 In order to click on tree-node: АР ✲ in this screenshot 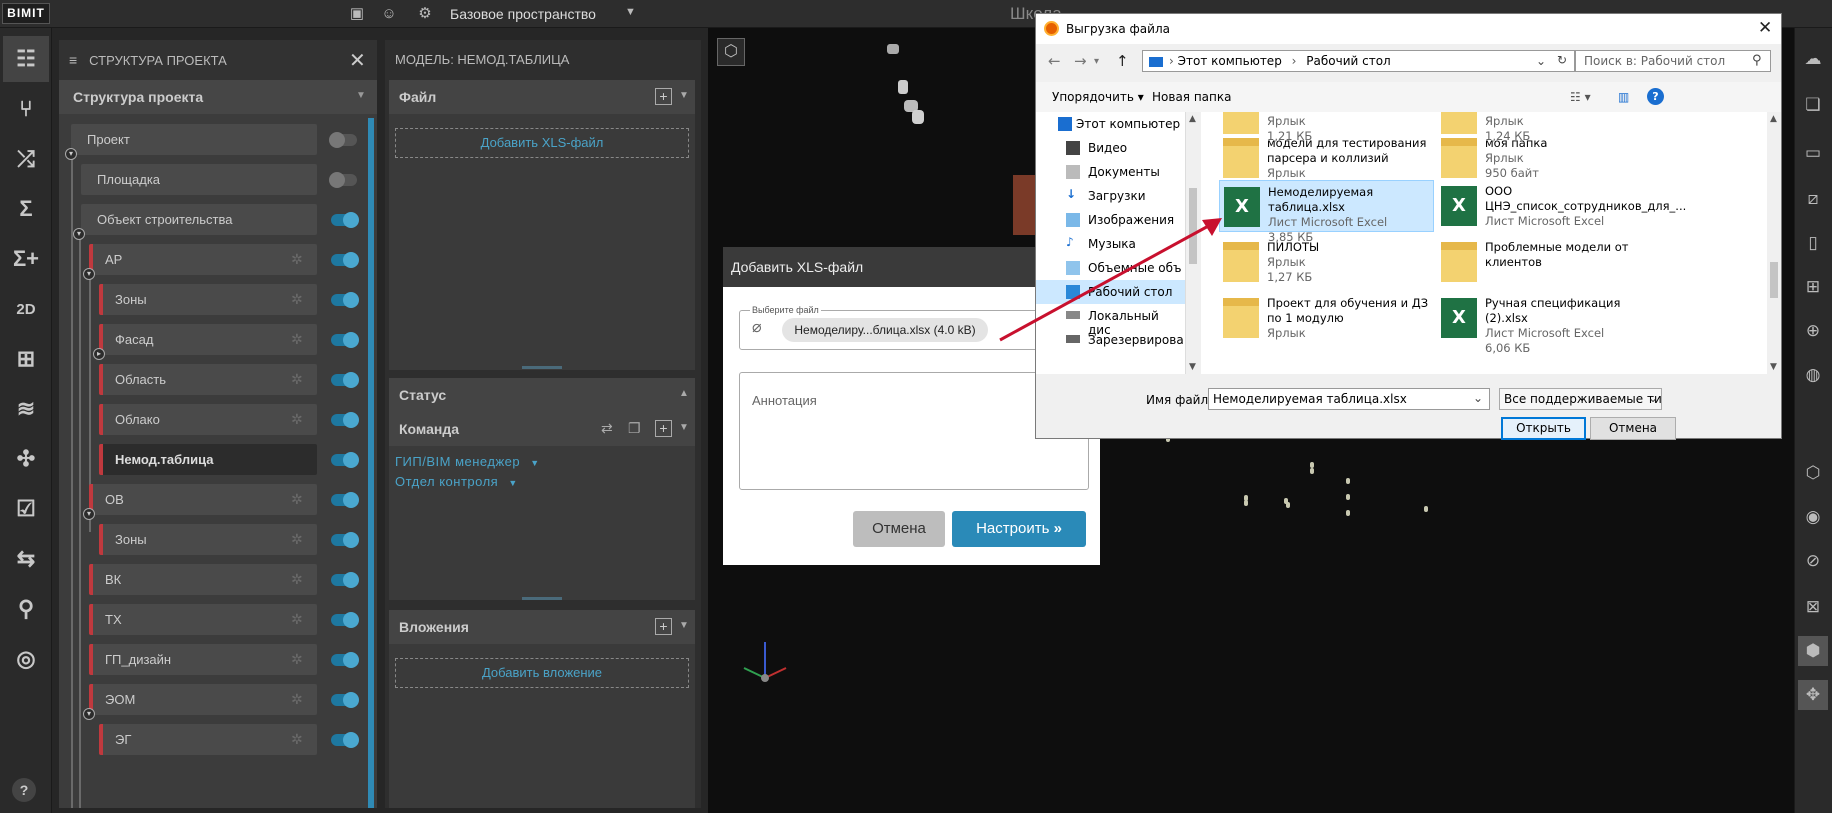, I will do `click(203, 259)`.